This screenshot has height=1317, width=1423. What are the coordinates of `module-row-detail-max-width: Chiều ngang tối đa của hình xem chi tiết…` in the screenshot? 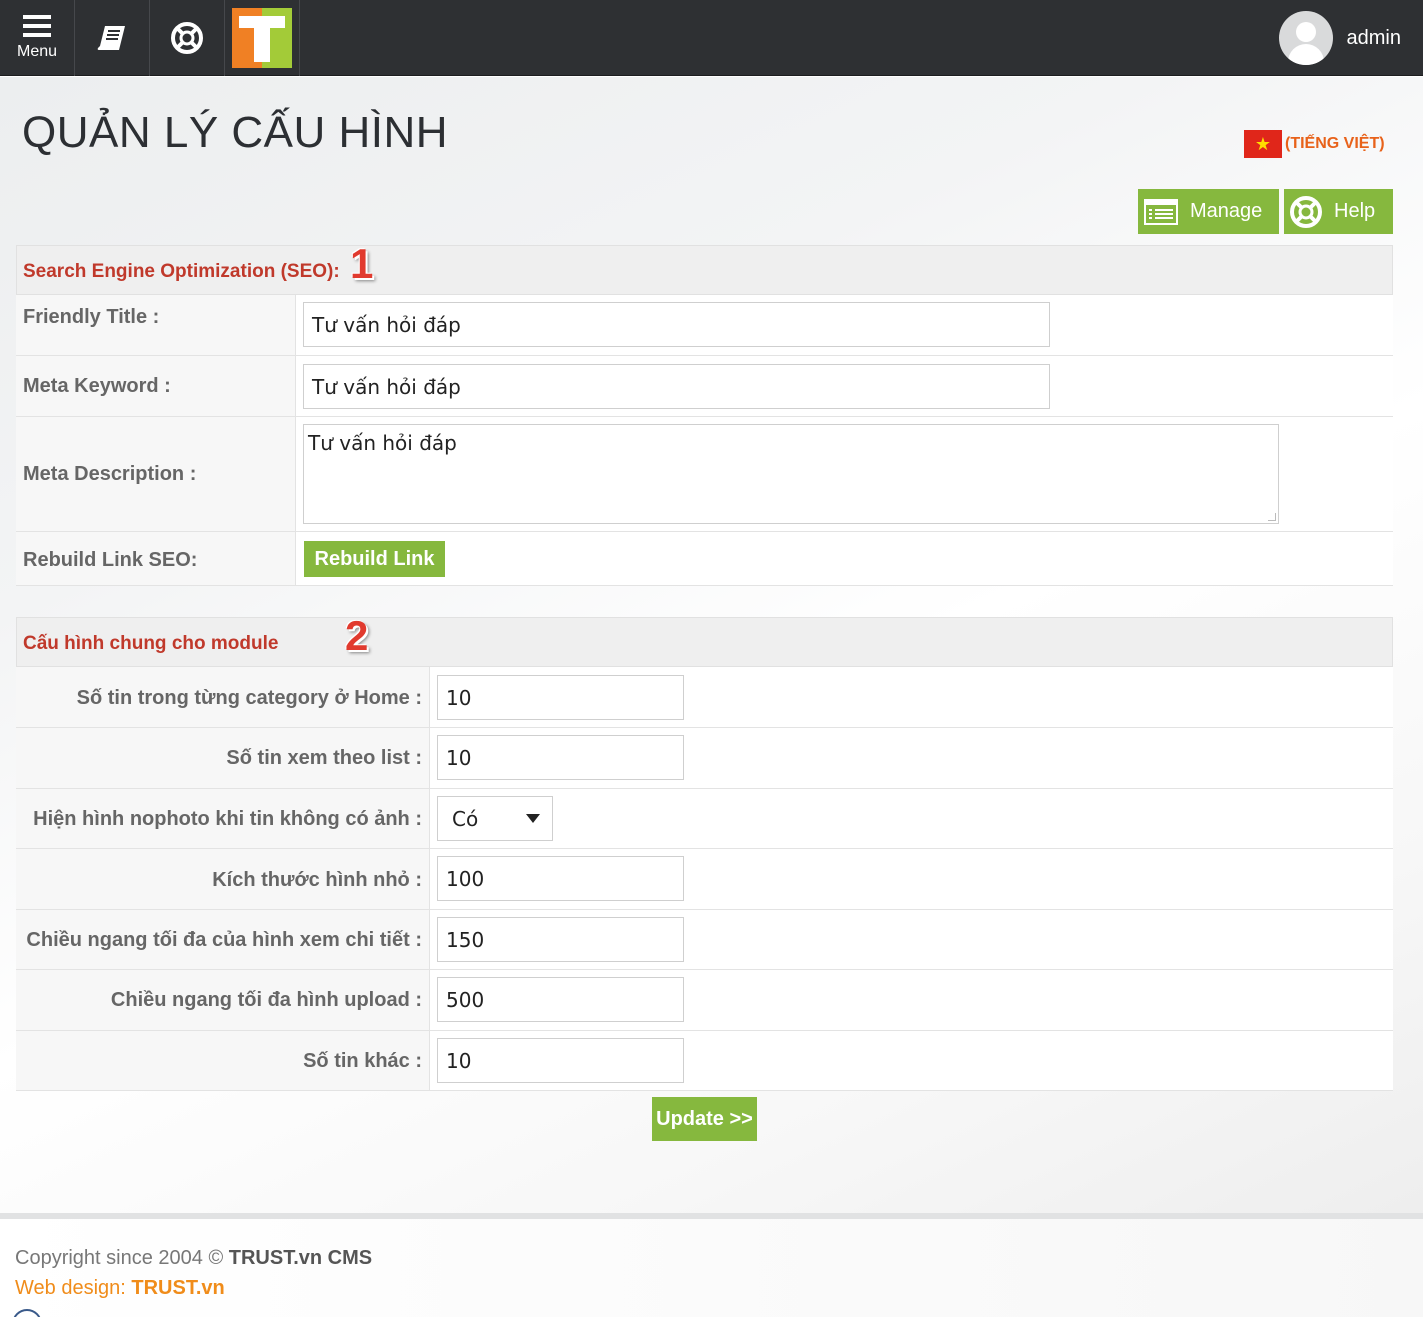 It's located at (704, 940).